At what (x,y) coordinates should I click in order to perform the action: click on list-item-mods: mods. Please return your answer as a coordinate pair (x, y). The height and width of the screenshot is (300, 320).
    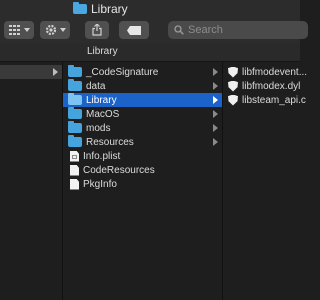
    Looking at the image, I should click on (142, 128).